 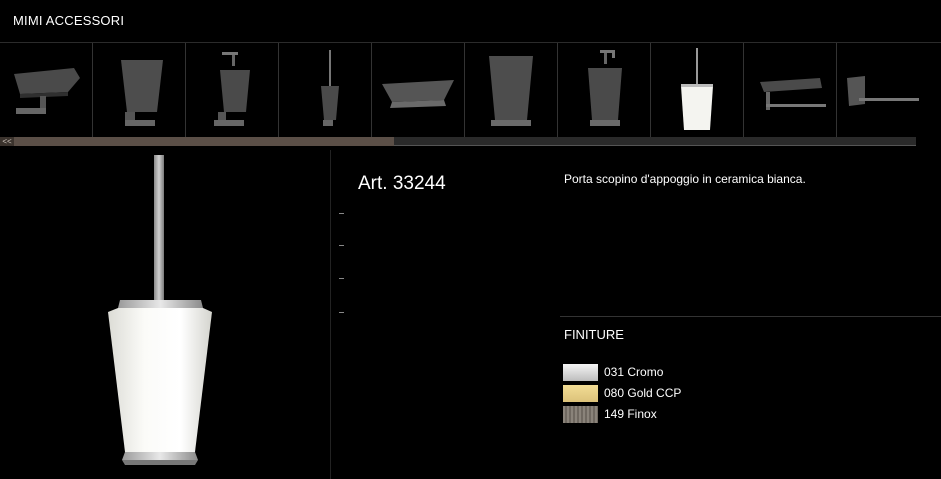 I want to click on scroll-left-button: <<, so click(x=7, y=141).